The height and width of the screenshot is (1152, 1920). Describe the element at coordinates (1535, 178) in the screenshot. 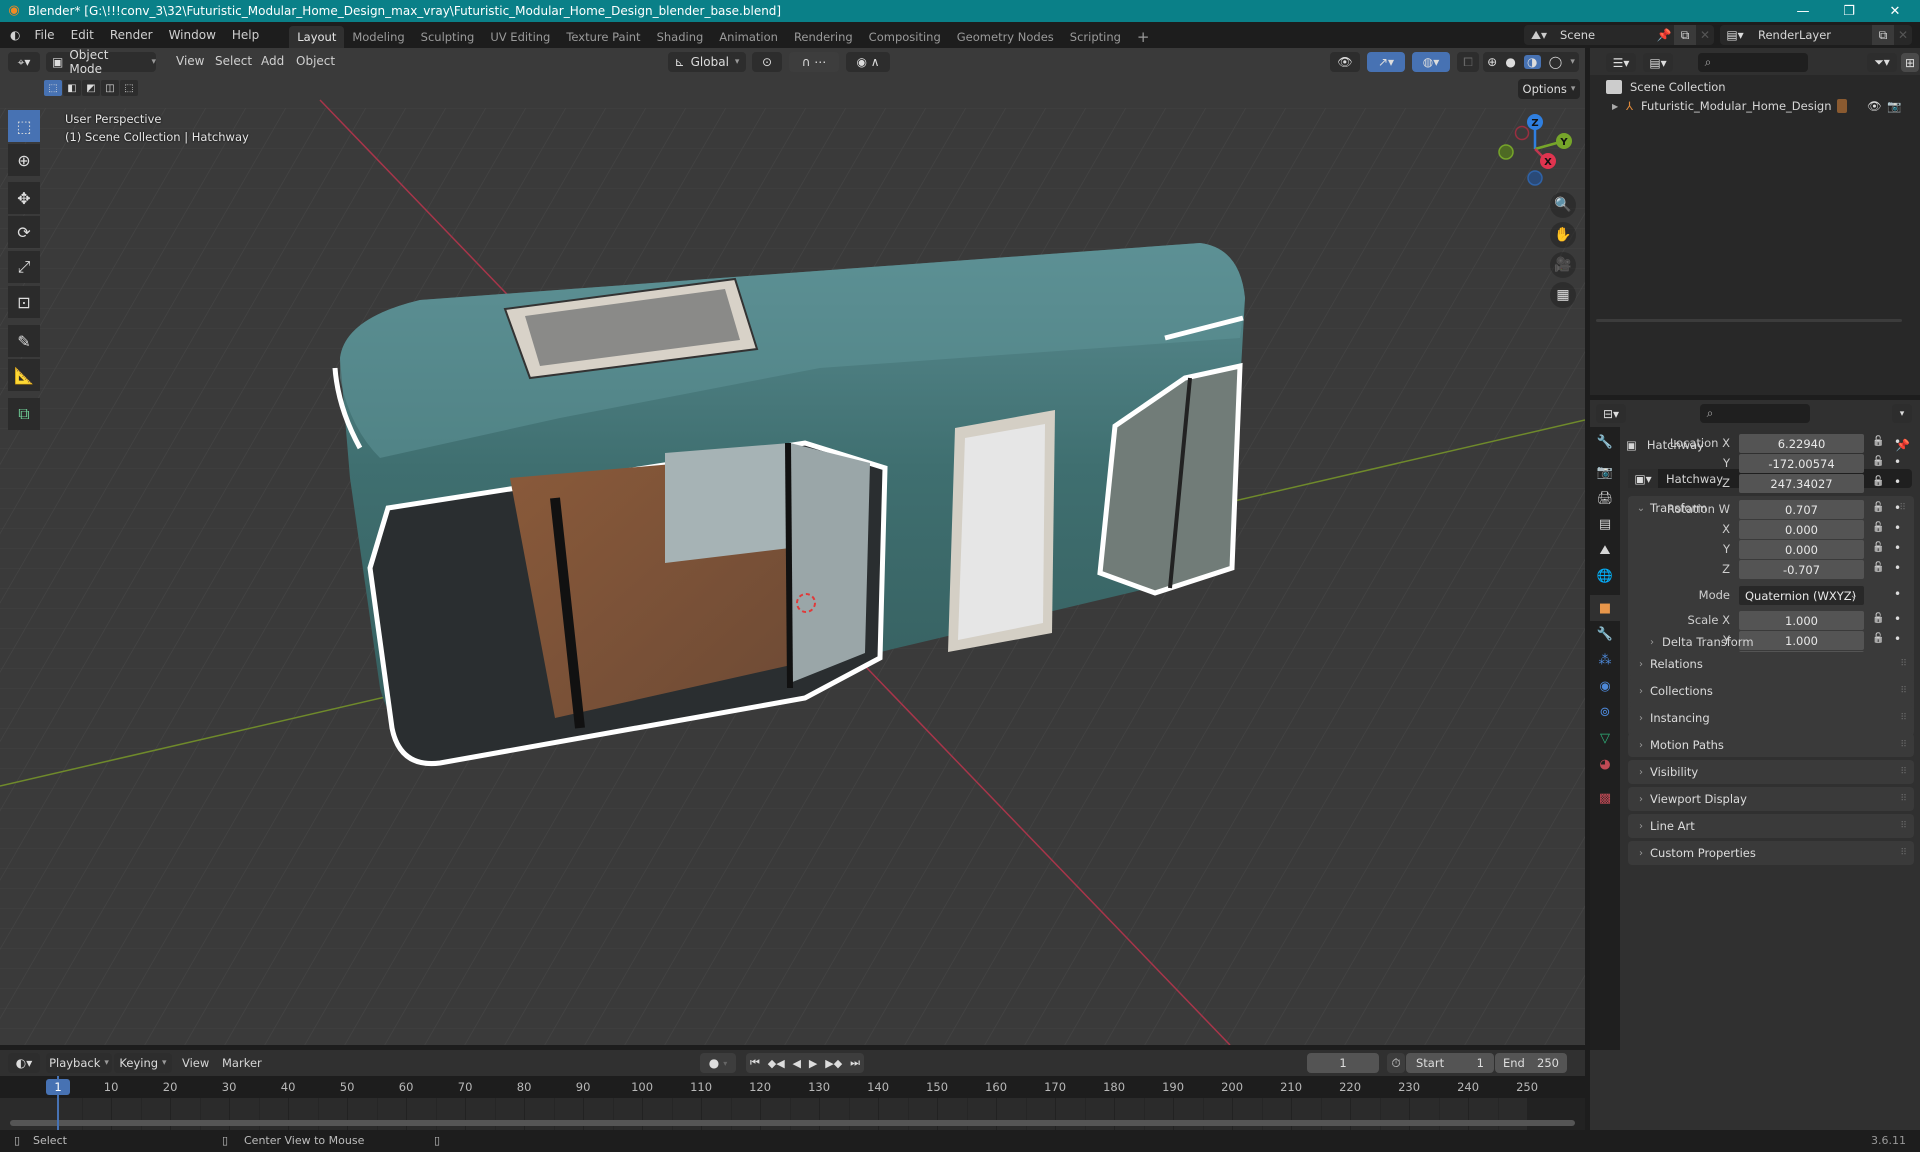

I see `gizmo-neg-z` at that location.